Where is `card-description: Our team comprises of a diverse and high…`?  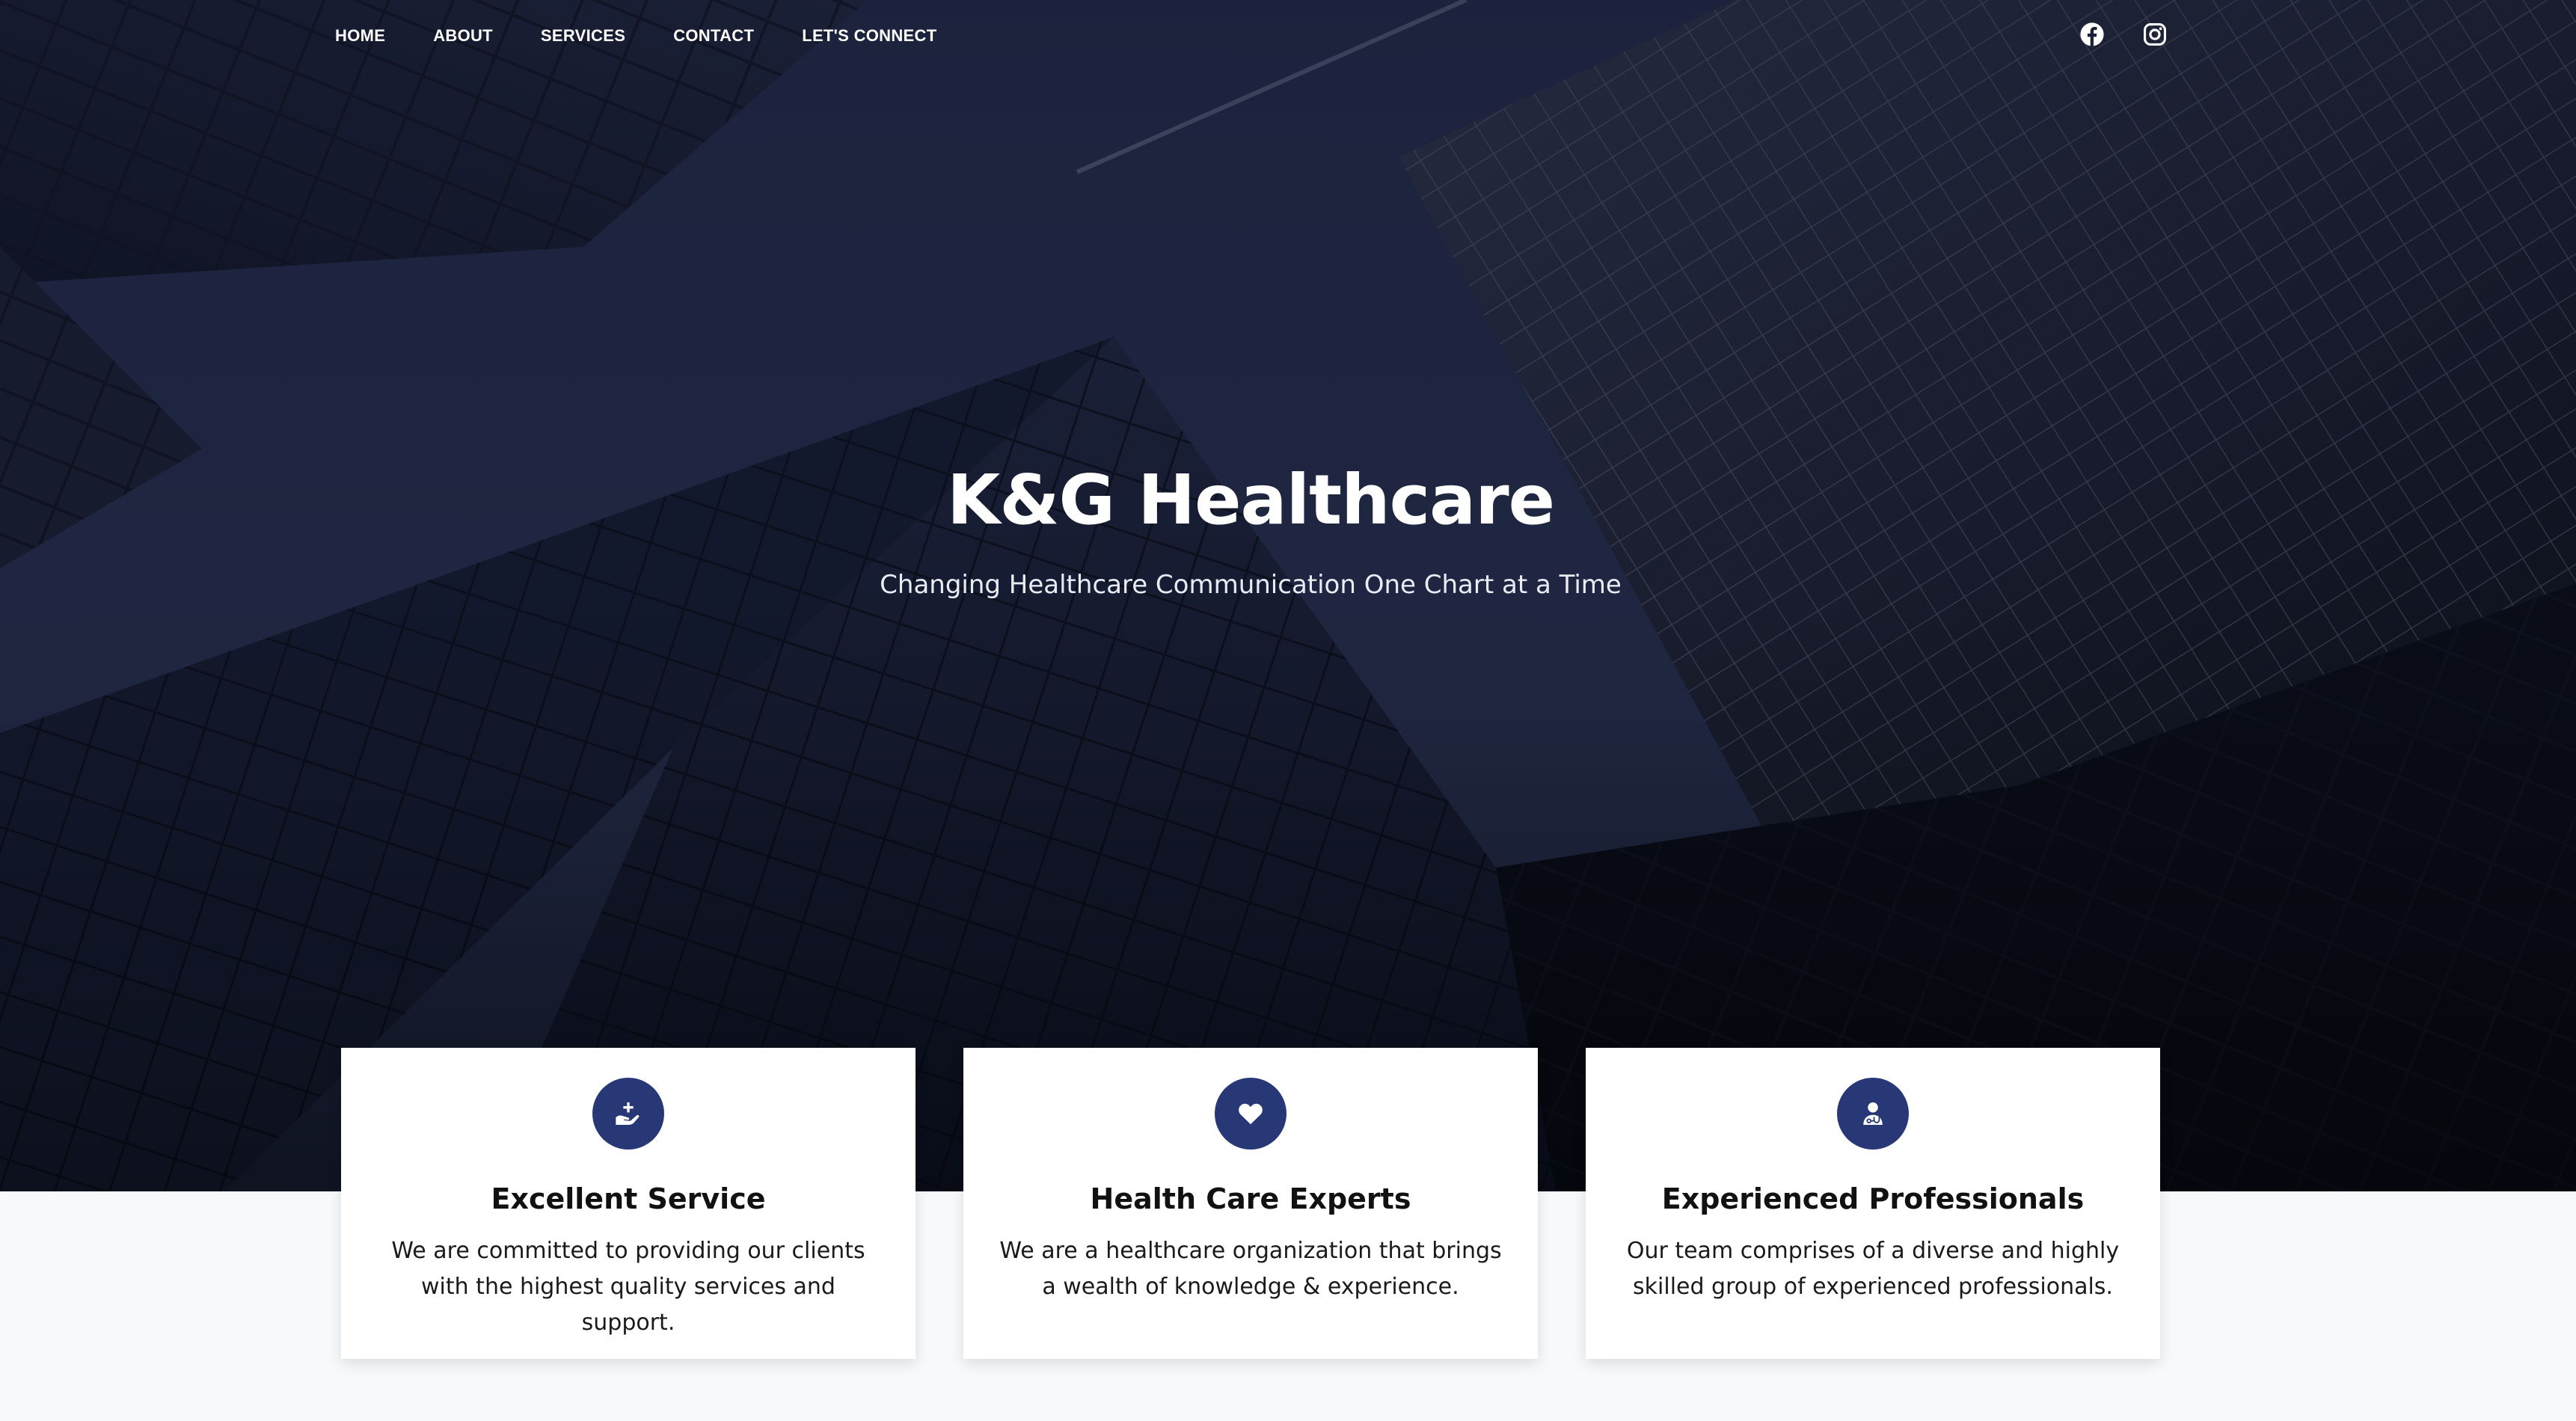
card-description: Our team comprises of a diverse and high… is located at coordinates (1873, 1269).